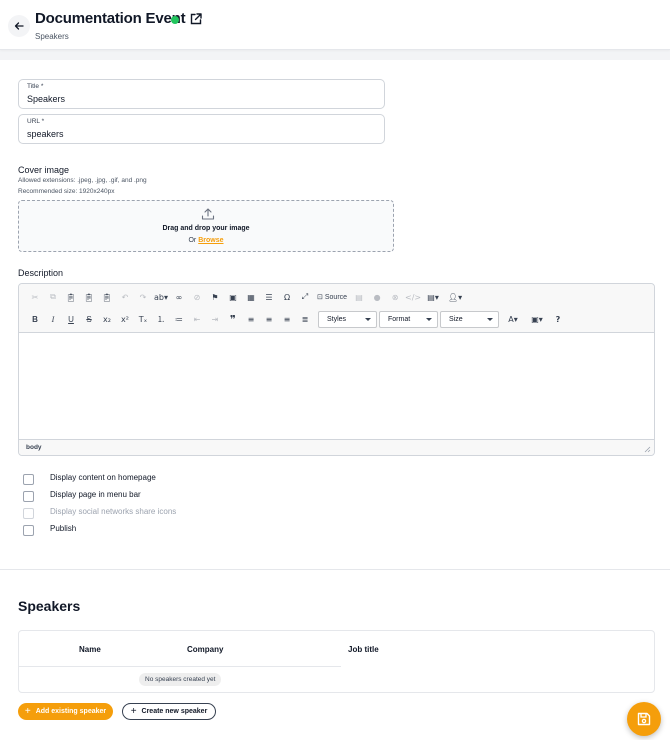 The height and width of the screenshot is (740, 670). Describe the element at coordinates (179, 297) in the screenshot. I see `link-icon: ∞` at that location.